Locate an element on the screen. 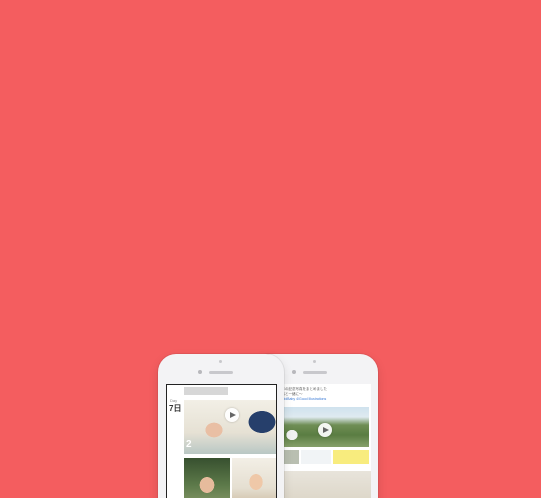 The image size is (541, 498). photo-baby-outdoor is located at coordinates (207, 478).